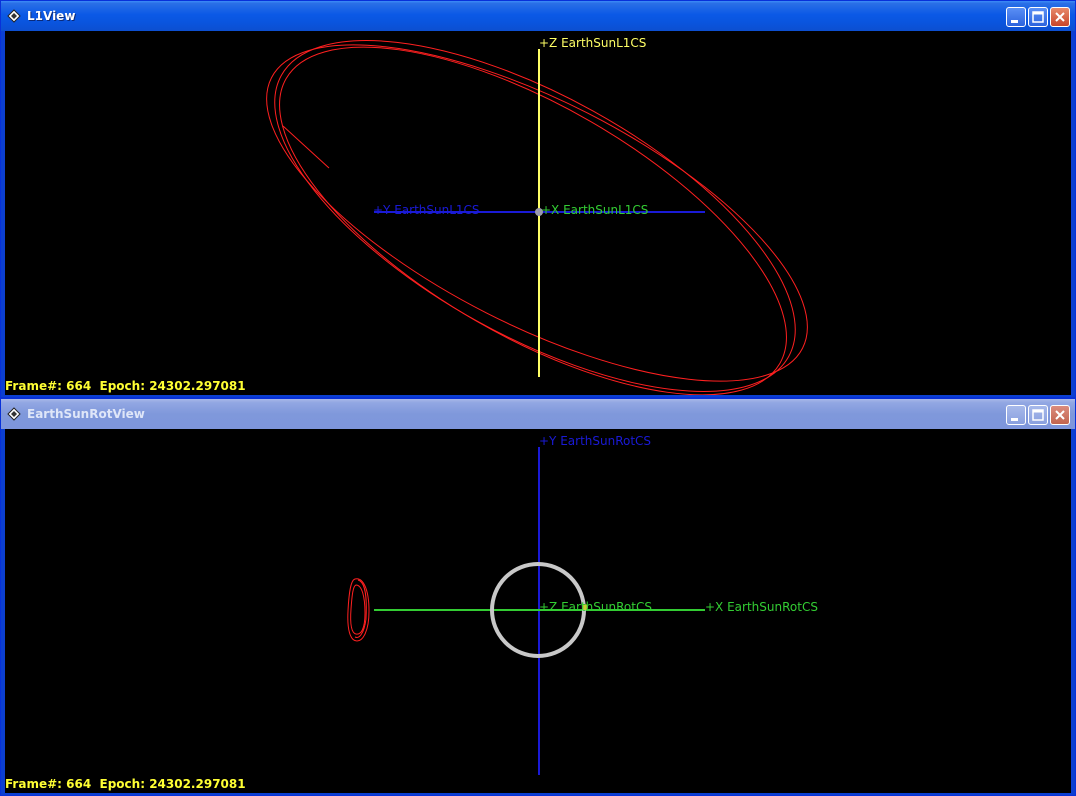 Image resolution: width=1076 pixels, height=796 pixels. What do you see at coordinates (761, 607) in the screenshot?
I see `x-axis-label: +X EarthSunRotCS` at bounding box center [761, 607].